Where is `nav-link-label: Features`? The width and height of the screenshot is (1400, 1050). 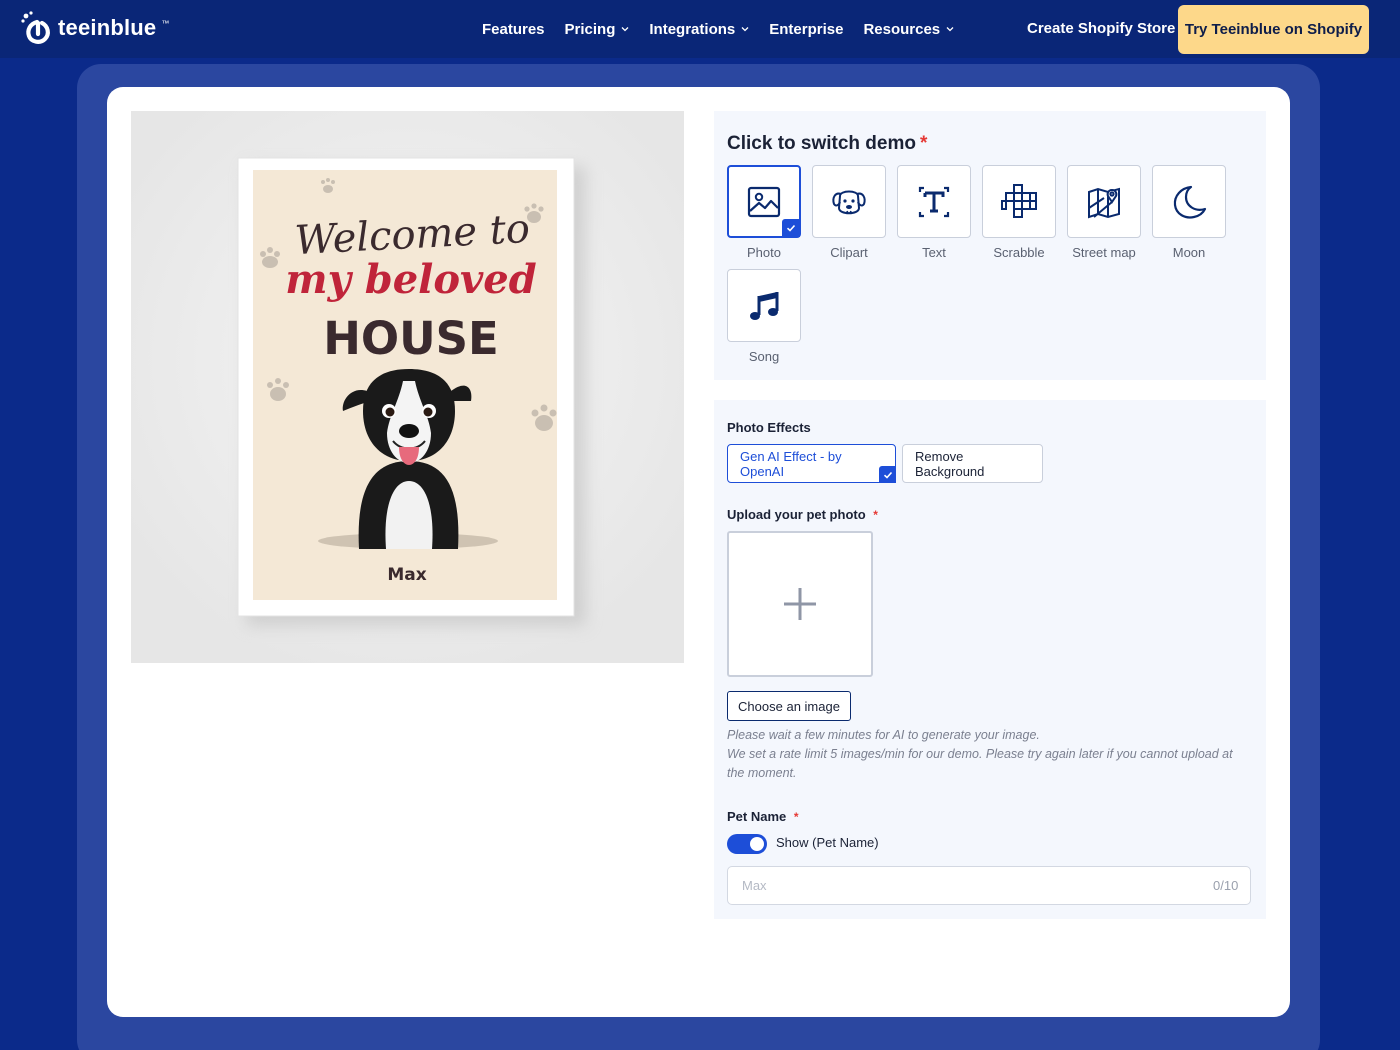 nav-link-label: Features is located at coordinates (513, 29).